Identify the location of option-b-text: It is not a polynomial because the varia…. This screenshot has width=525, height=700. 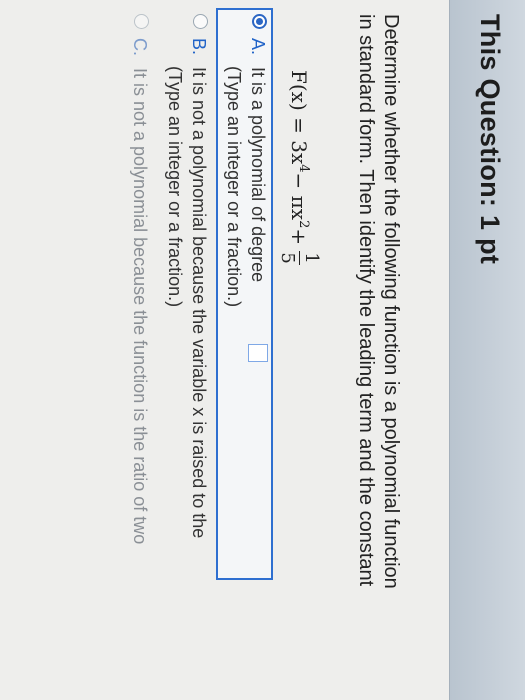
(199, 303).